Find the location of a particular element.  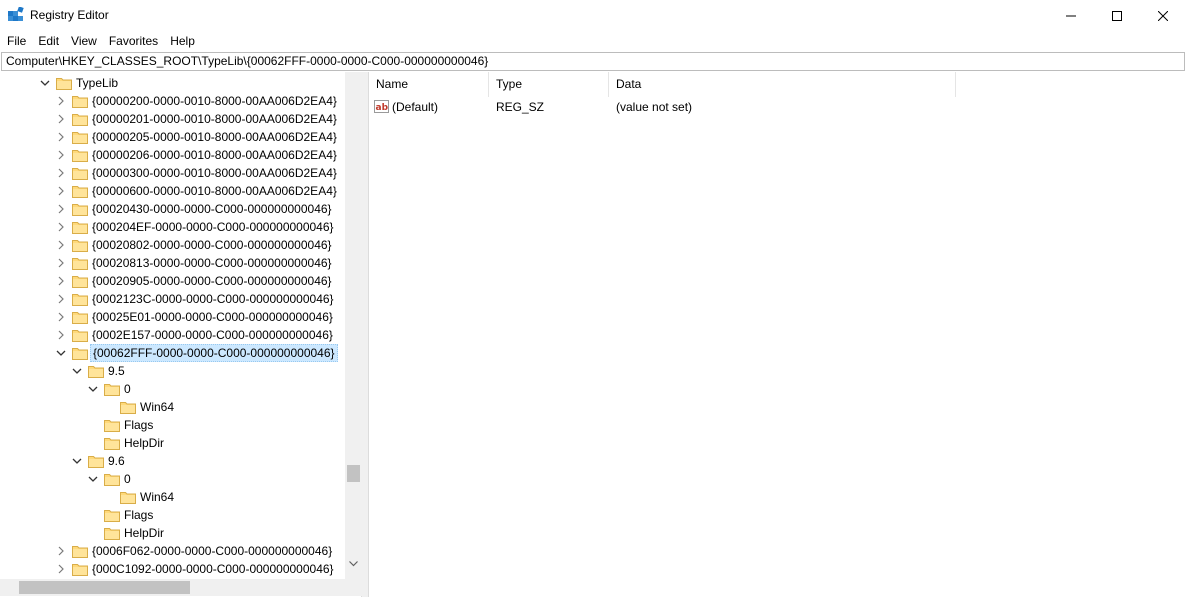

tree-node-guid: {00020802-0000-0000-C000-000000000046} is located at coordinates (196, 245).